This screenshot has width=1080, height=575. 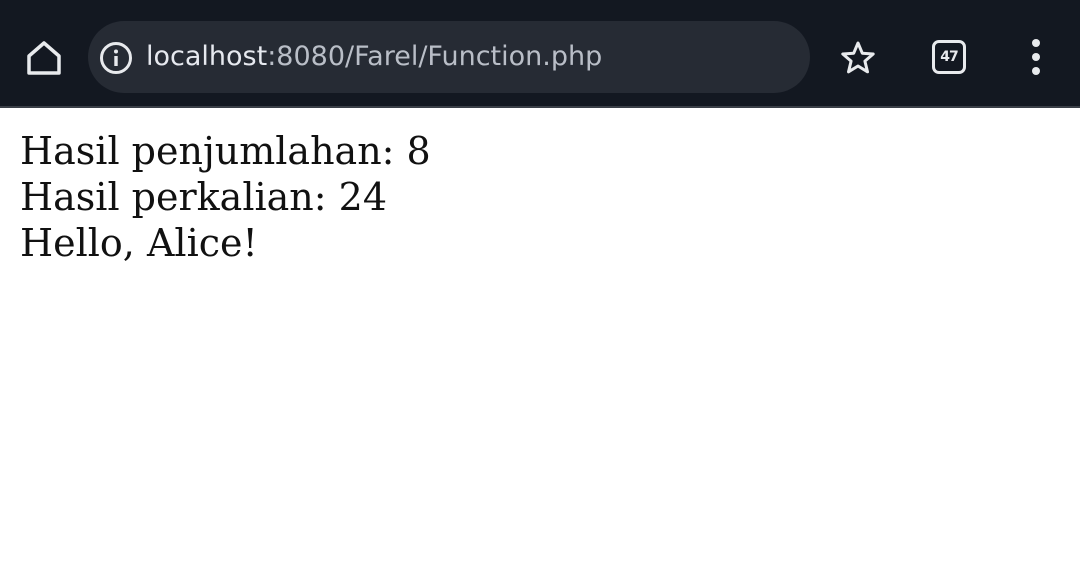 What do you see at coordinates (858, 58) in the screenshot?
I see `star-icon` at bounding box center [858, 58].